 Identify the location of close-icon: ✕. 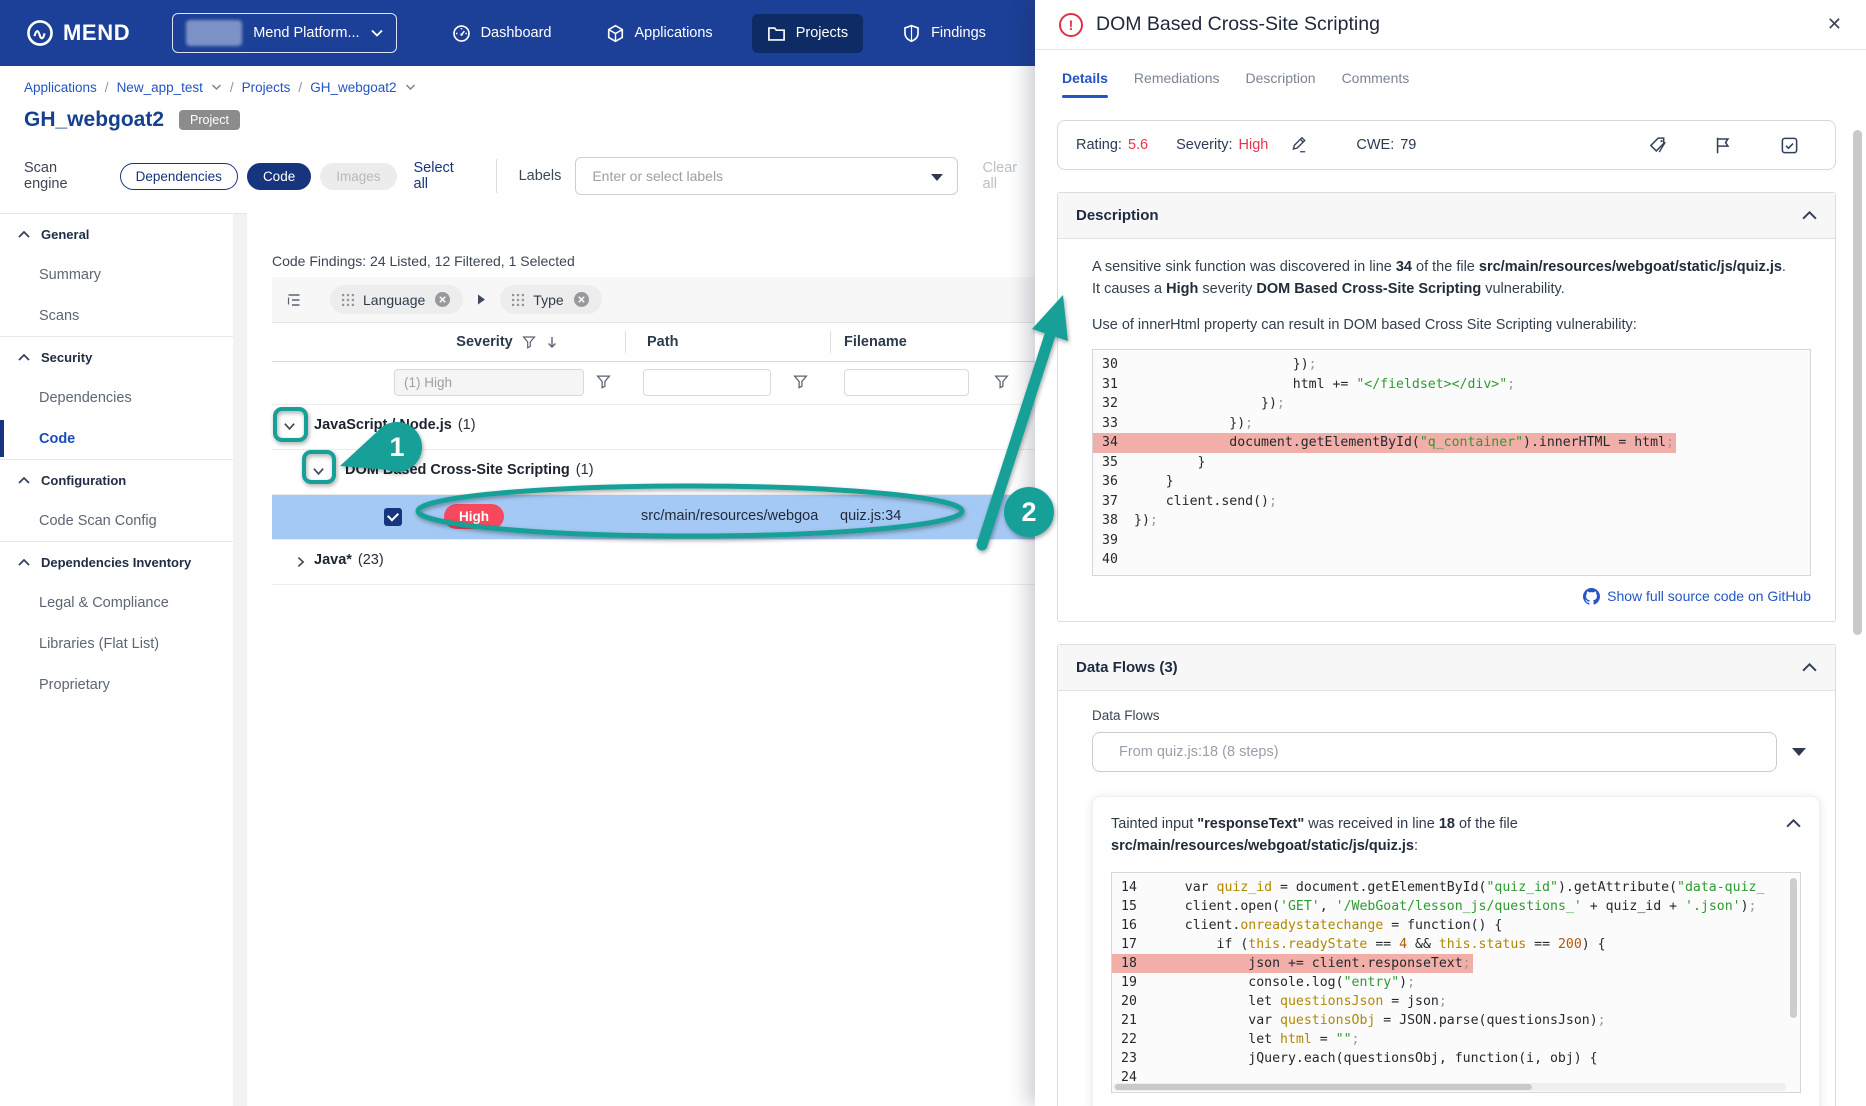
(1834, 24).